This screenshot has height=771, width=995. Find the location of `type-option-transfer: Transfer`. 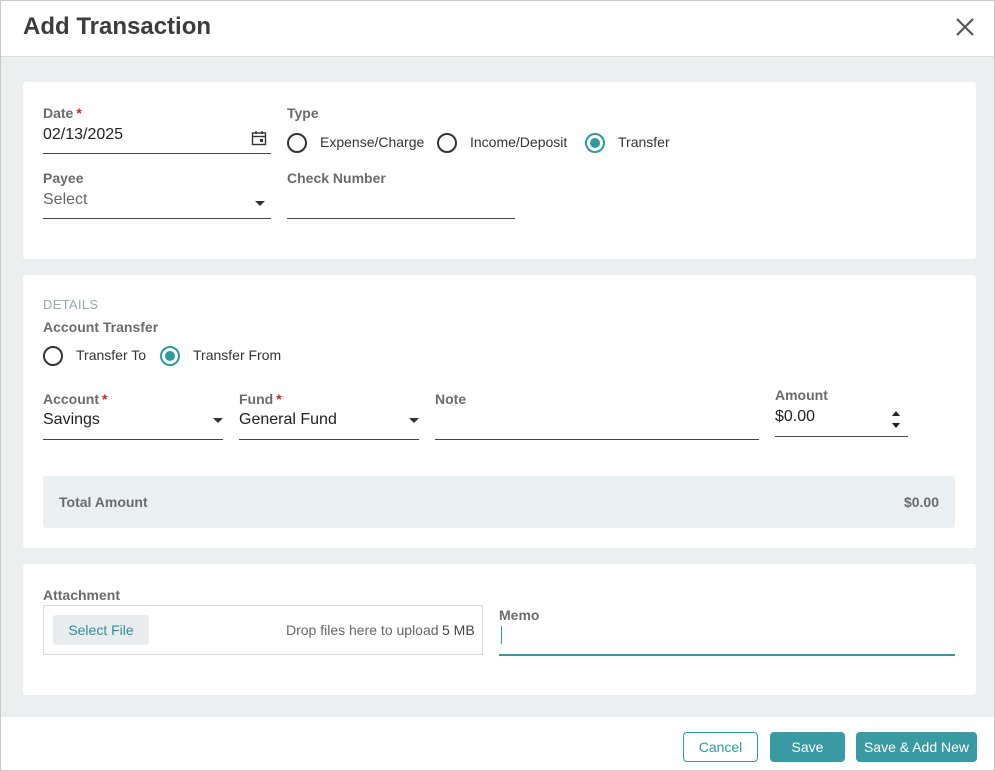

type-option-transfer: Transfer is located at coordinates (644, 142).